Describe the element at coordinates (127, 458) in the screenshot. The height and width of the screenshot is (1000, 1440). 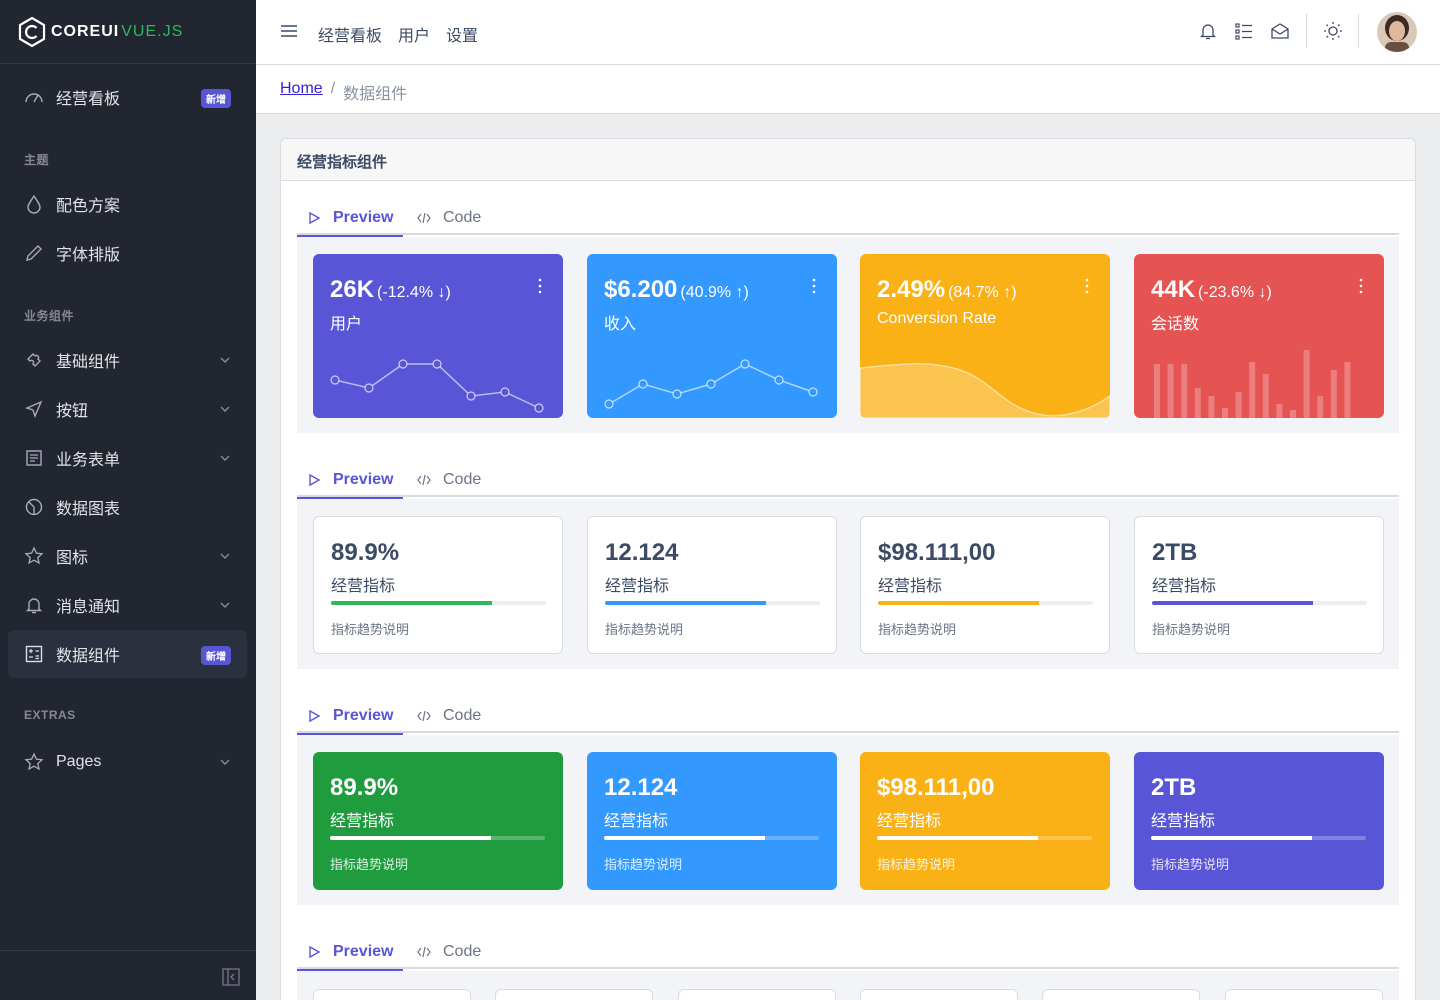
I see `sidebar-item-forms: 业务表单` at that location.